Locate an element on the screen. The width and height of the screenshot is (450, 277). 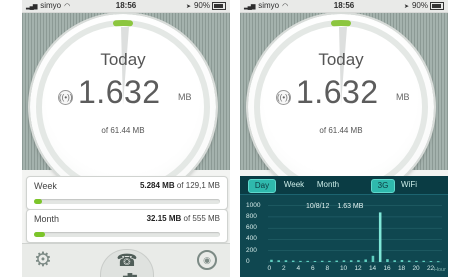
chart-tab-bar: Day Week Month 3G WiFi is located at coordinates (344, 185).